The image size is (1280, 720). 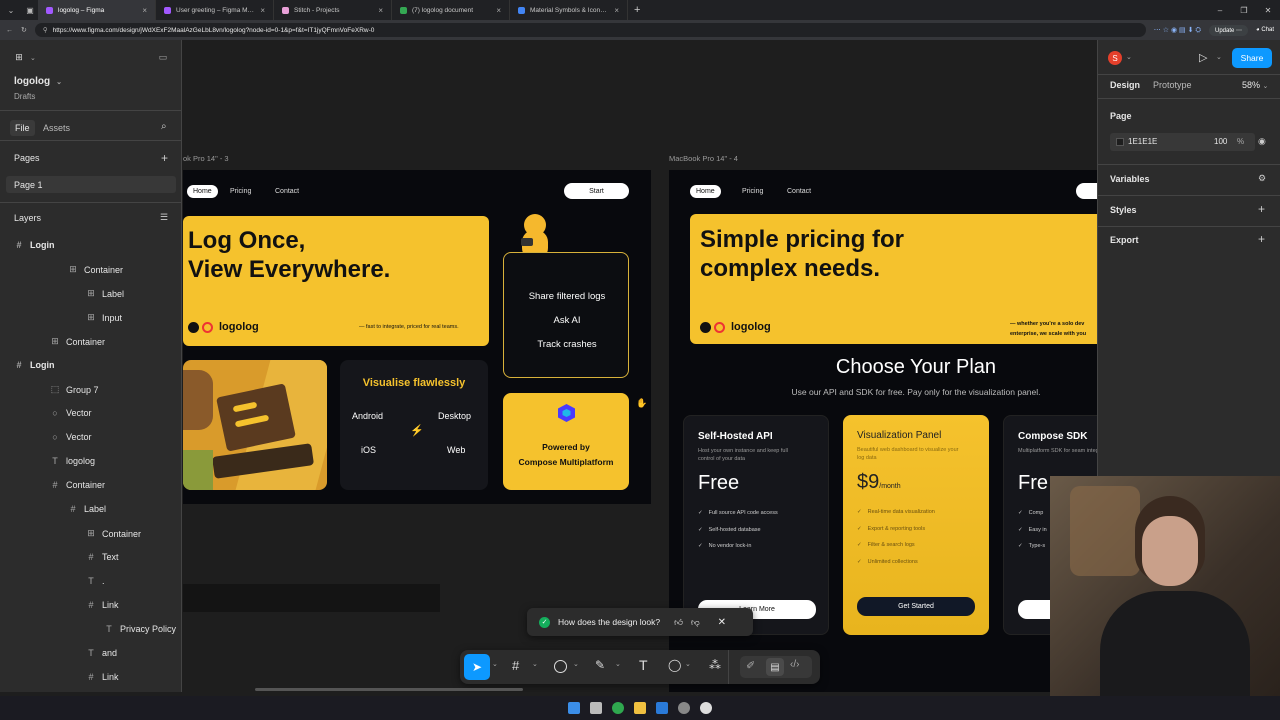 I want to click on chat-button: ◕ Chat, so click(x=1265, y=30).